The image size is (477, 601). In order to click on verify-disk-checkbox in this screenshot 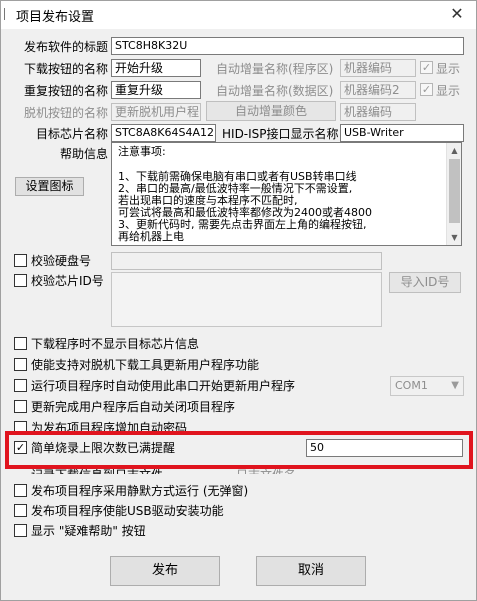, I will do `click(20, 260)`.